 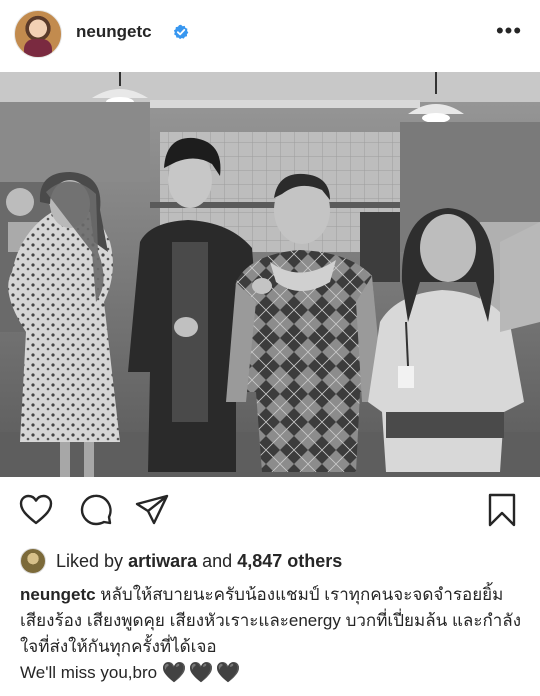 I want to click on post-username: neungetc, so click(x=114, y=32).